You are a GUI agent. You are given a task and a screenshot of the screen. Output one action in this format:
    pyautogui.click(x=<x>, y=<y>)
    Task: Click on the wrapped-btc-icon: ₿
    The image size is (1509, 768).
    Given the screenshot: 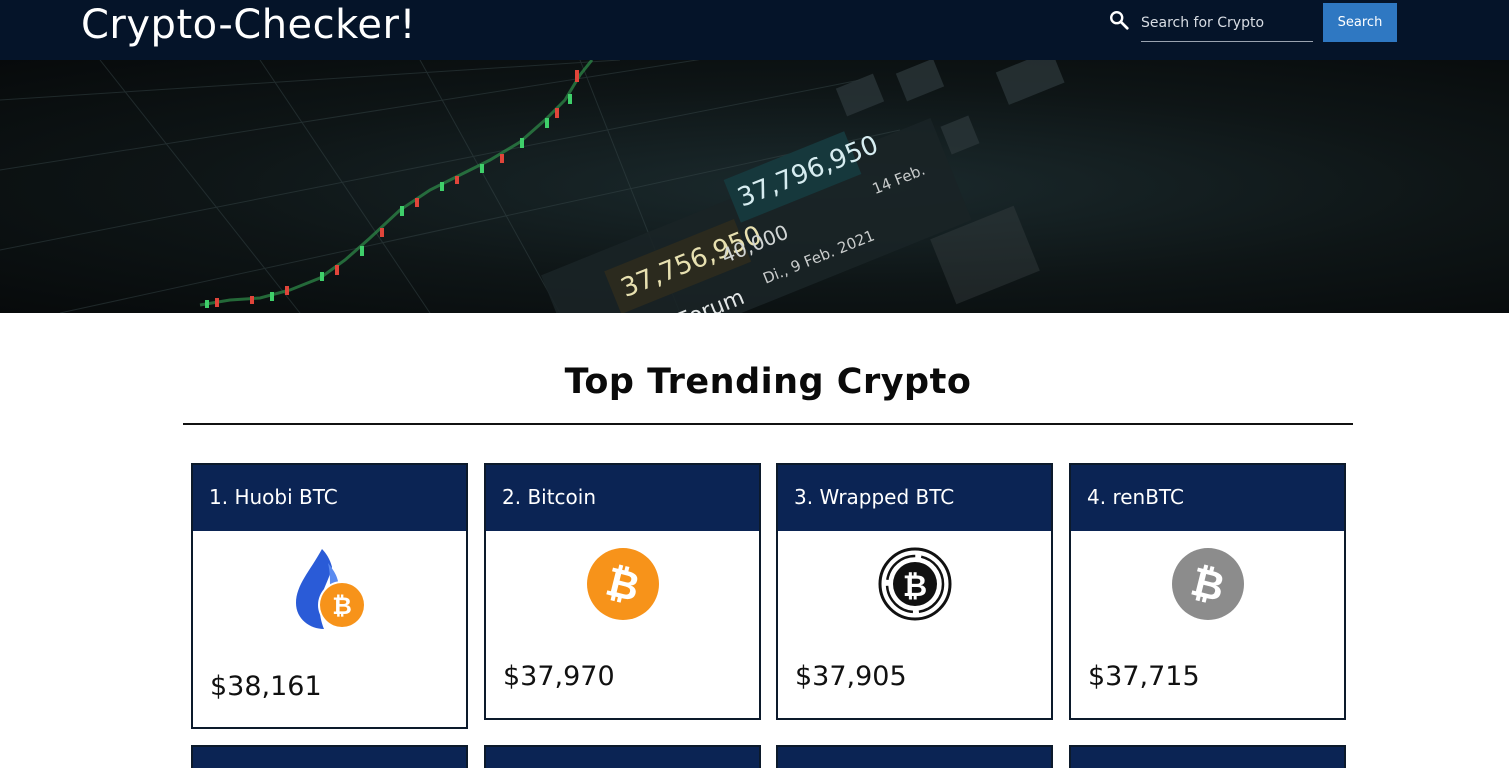 What is the action you would take?
    pyautogui.click(x=914, y=584)
    